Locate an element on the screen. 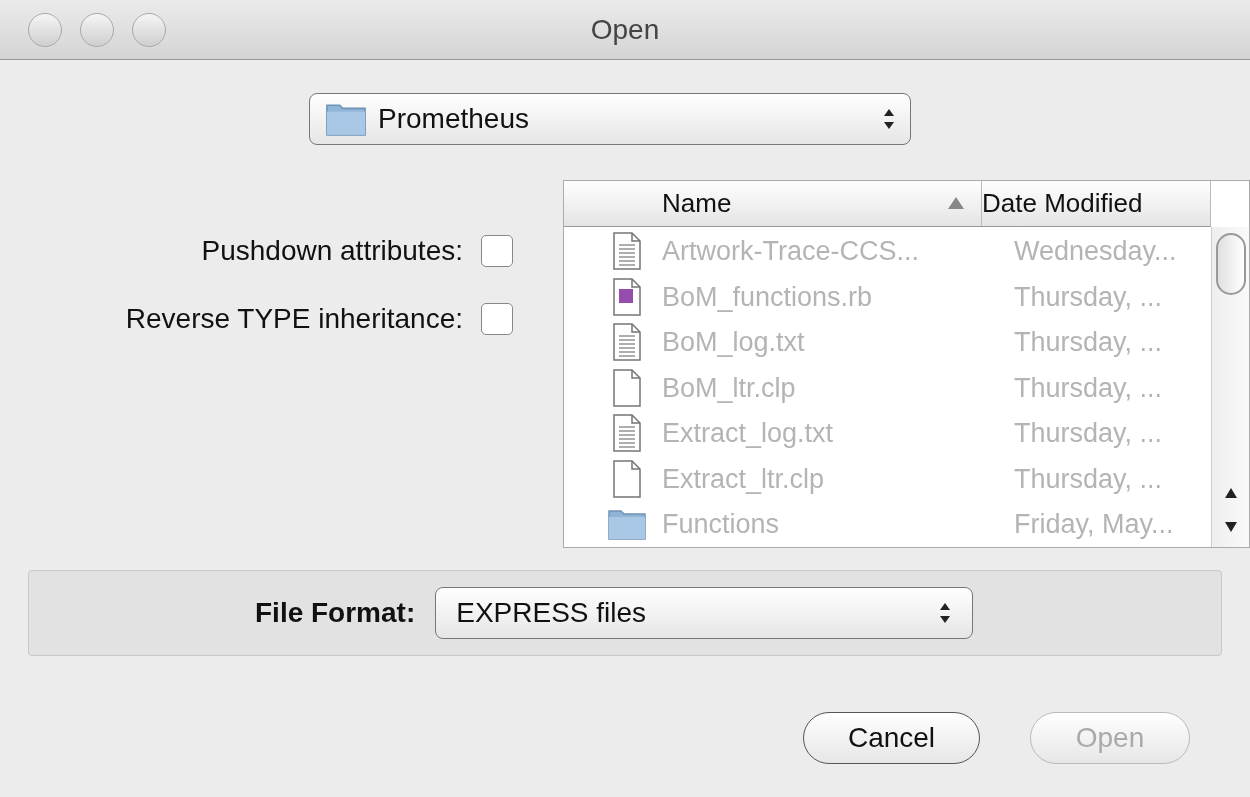  format-label: File Format: is located at coordinates (335, 613).